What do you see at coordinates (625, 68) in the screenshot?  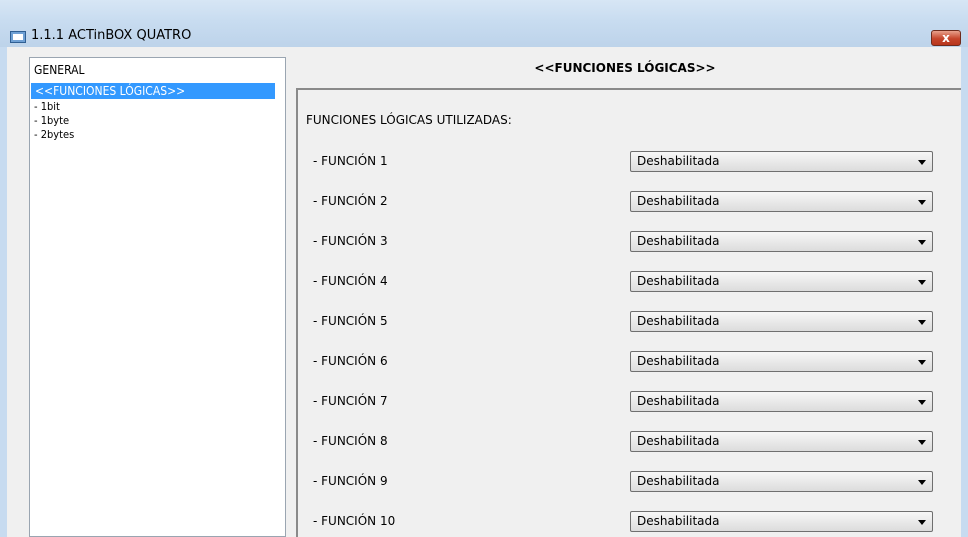 I see `page-title: <<FUNCIONES LÓGICAS>>` at bounding box center [625, 68].